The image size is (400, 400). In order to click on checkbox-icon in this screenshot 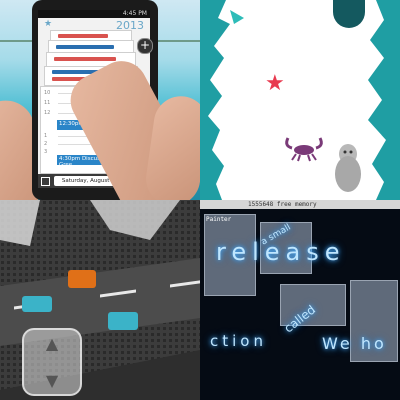, I will do `click(45, 181)`.